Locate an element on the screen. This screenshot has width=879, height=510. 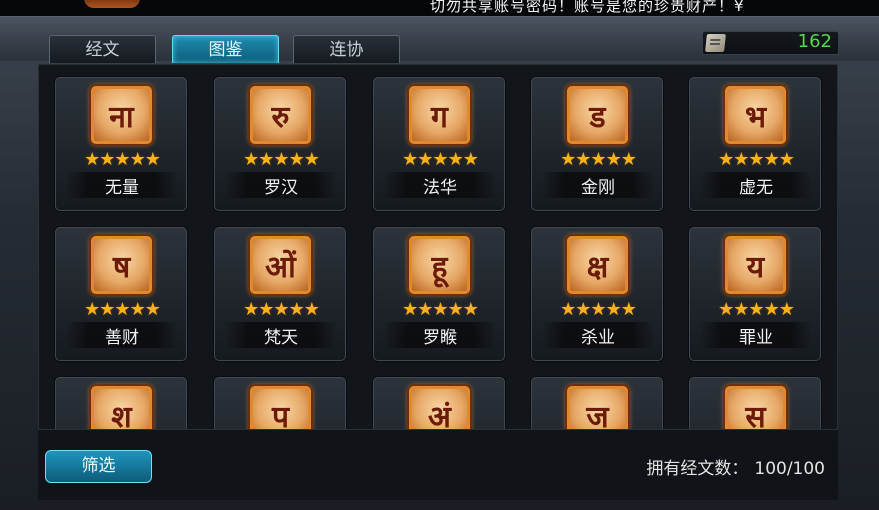
scripture-name: 虚无 is located at coordinates (756, 188).